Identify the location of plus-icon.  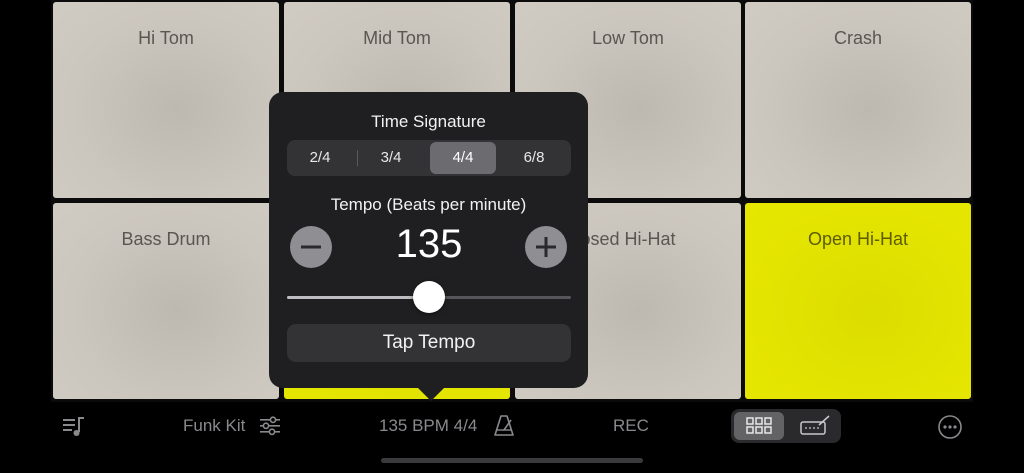
(546, 247).